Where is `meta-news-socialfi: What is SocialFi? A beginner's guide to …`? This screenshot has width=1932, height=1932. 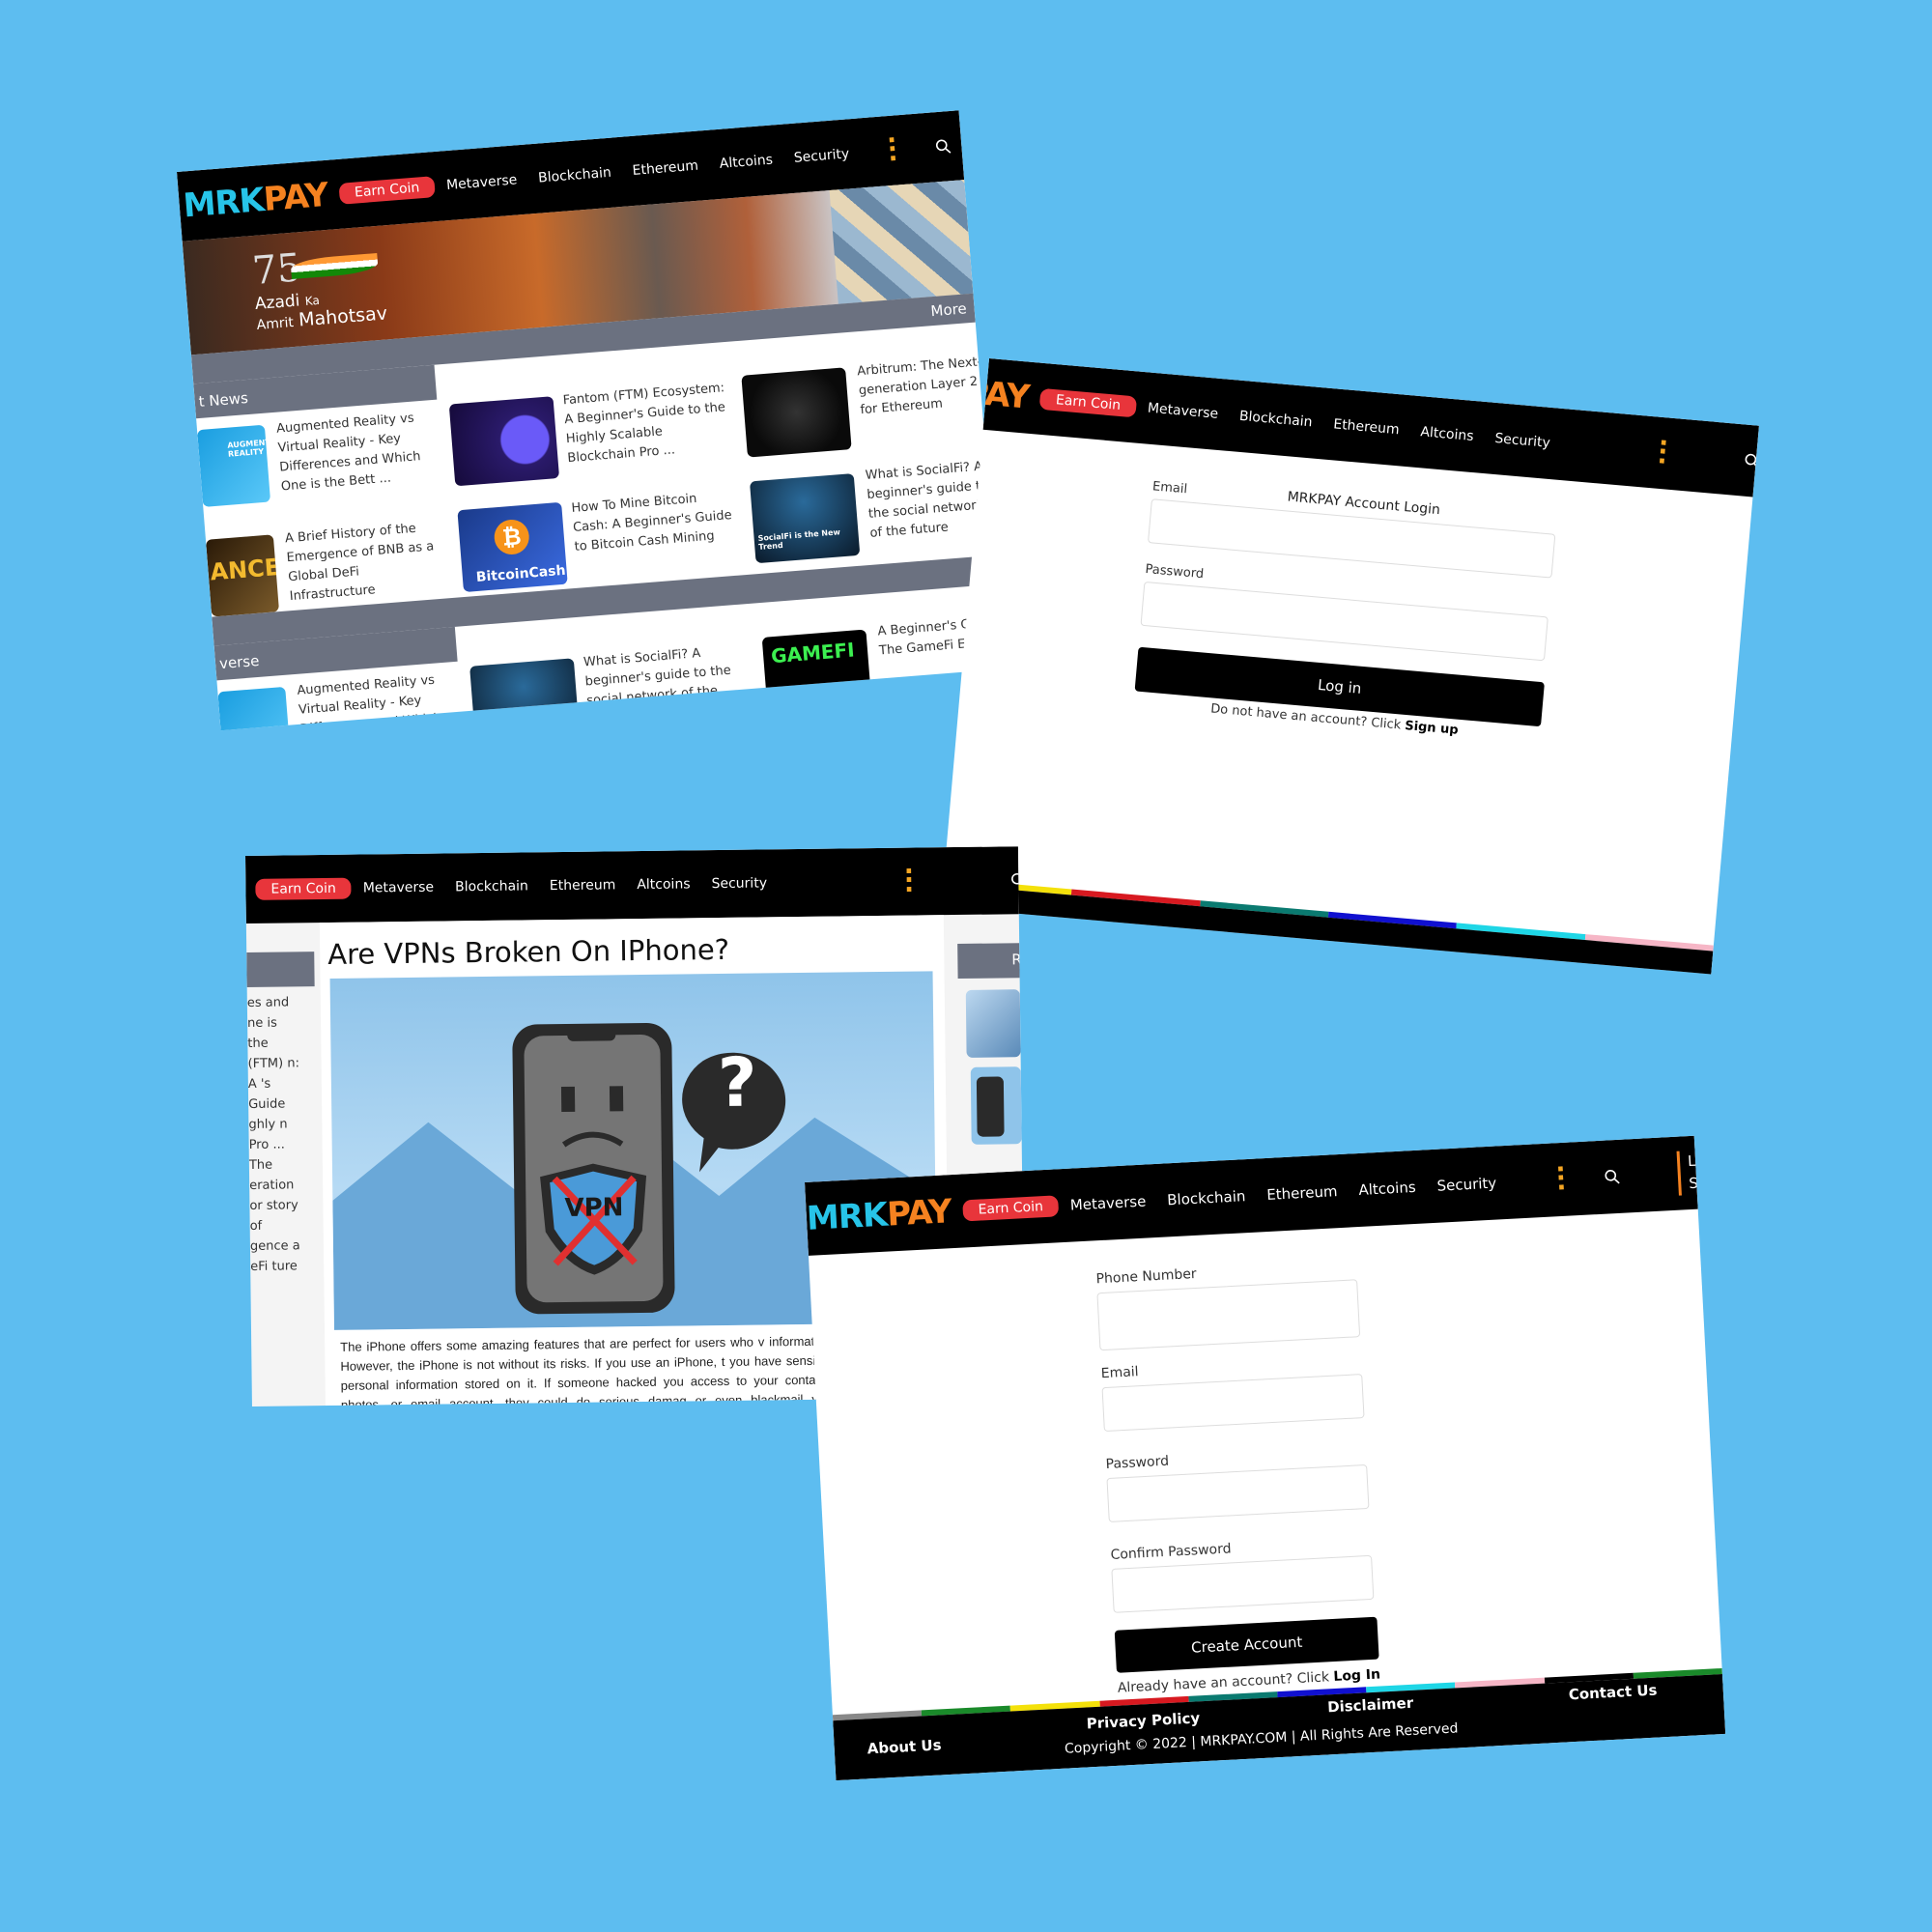 meta-news-socialfi: What is SocialFi? A beginner's guide to … is located at coordinates (666, 685).